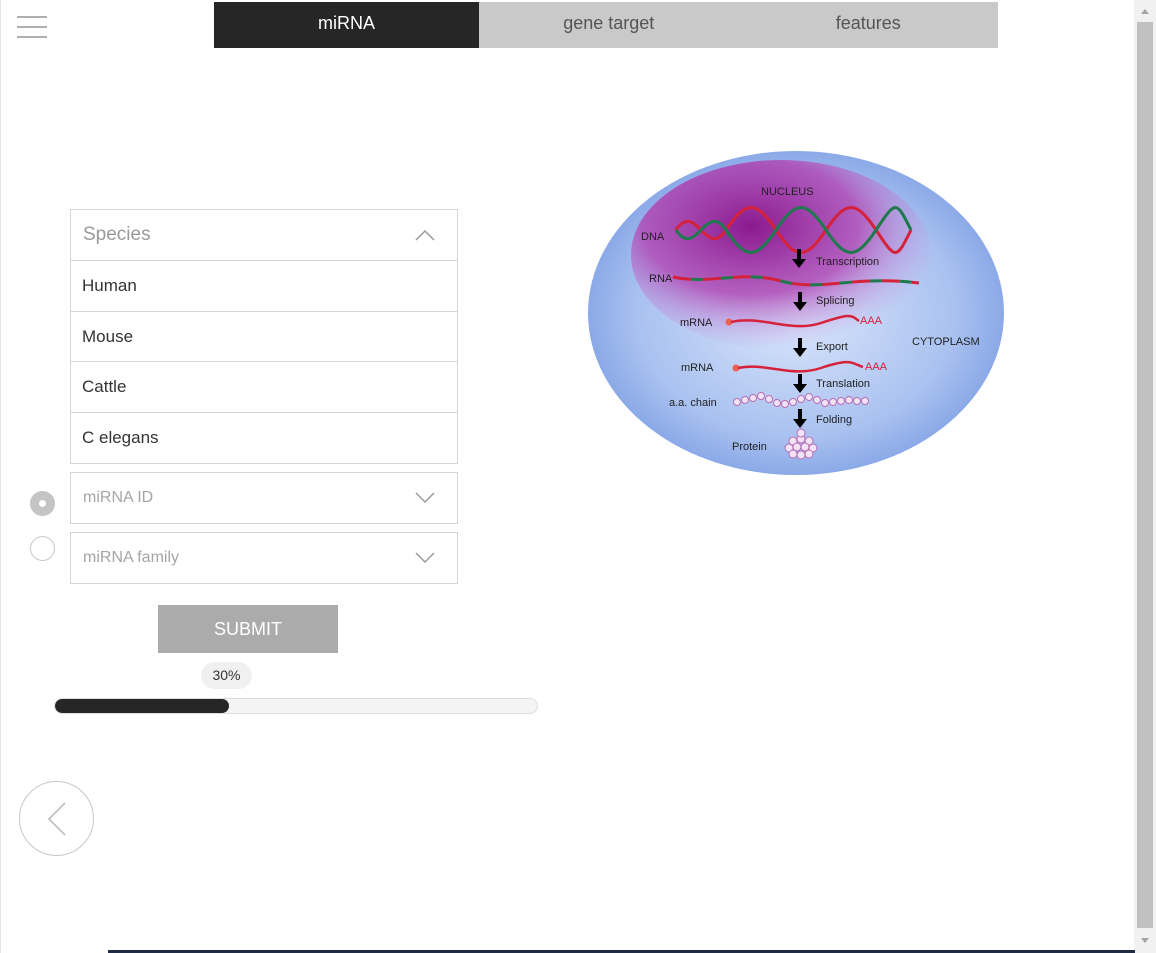 The image size is (1156, 953). Describe the element at coordinates (843, 384) in the screenshot. I see `translation-label: Translation` at that location.